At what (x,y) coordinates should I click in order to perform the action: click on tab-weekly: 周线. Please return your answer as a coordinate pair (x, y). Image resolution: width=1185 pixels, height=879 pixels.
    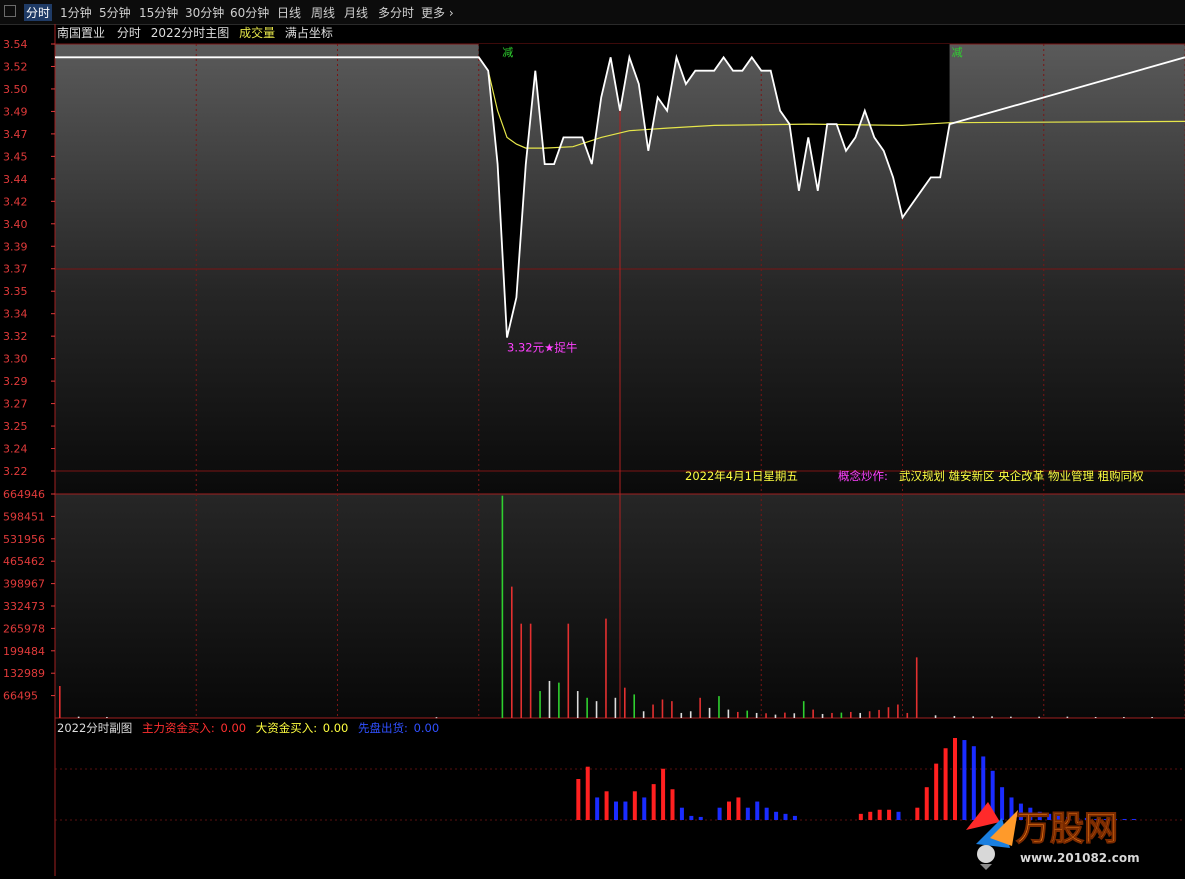
    Looking at the image, I should click on (323, 12).